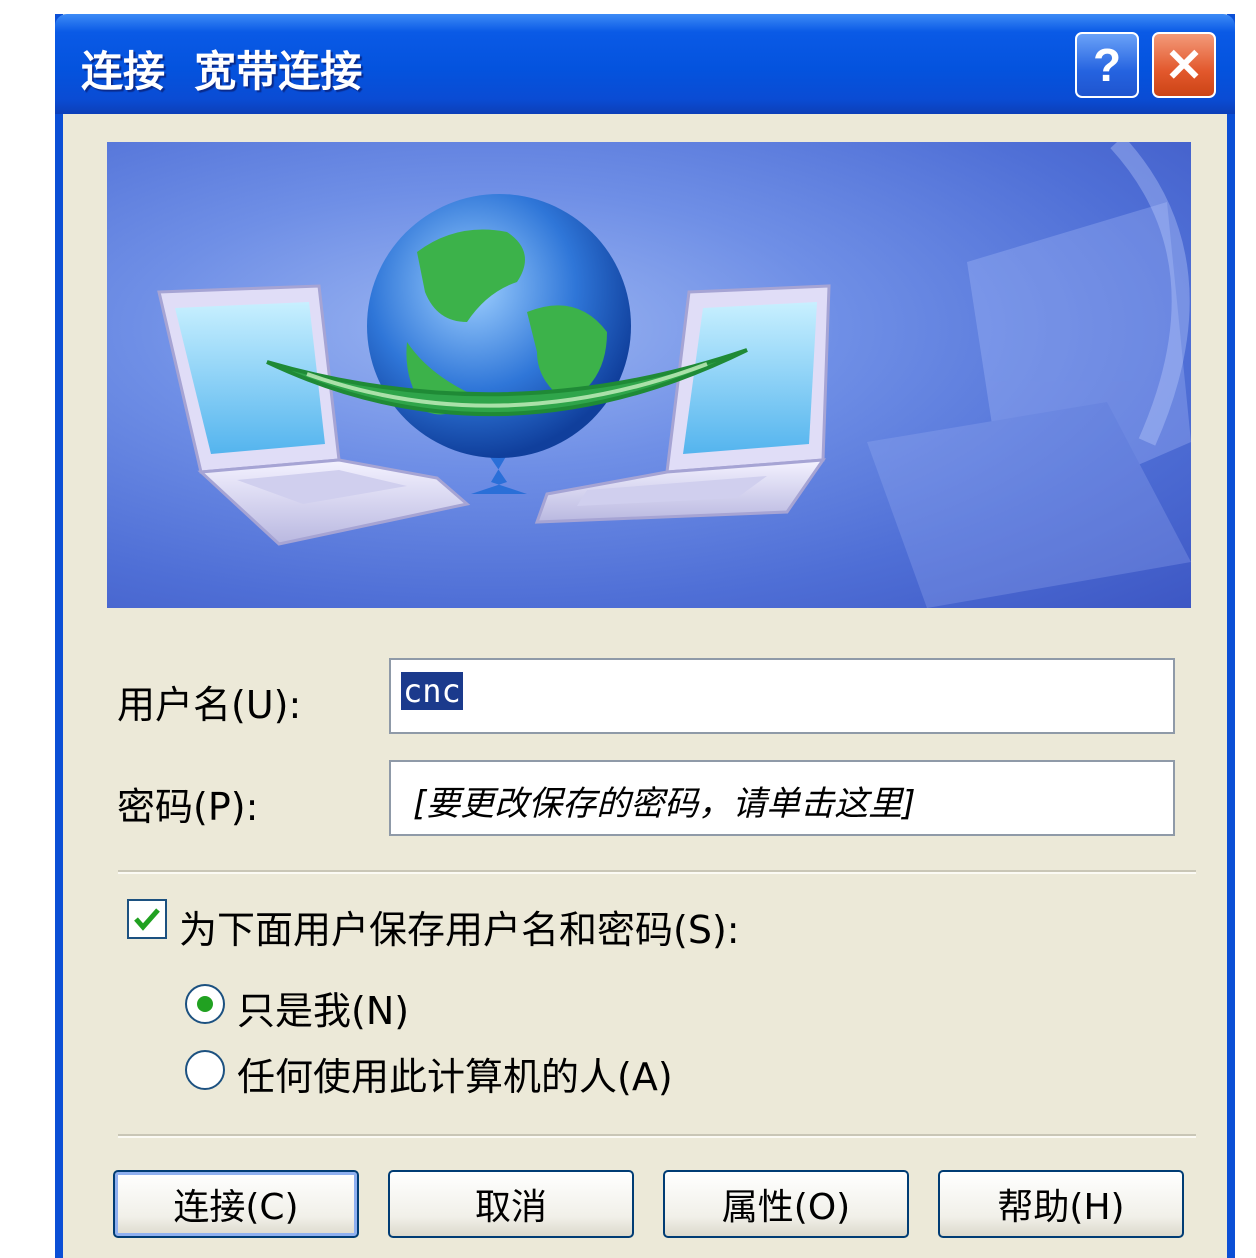 Image resolution: width=1256 pixels, height=1258 pixels. What do you see at coordinates (188, 807) in the screenshot?
I see `password-label: 密码(P):` at bounding box center [188, 807].